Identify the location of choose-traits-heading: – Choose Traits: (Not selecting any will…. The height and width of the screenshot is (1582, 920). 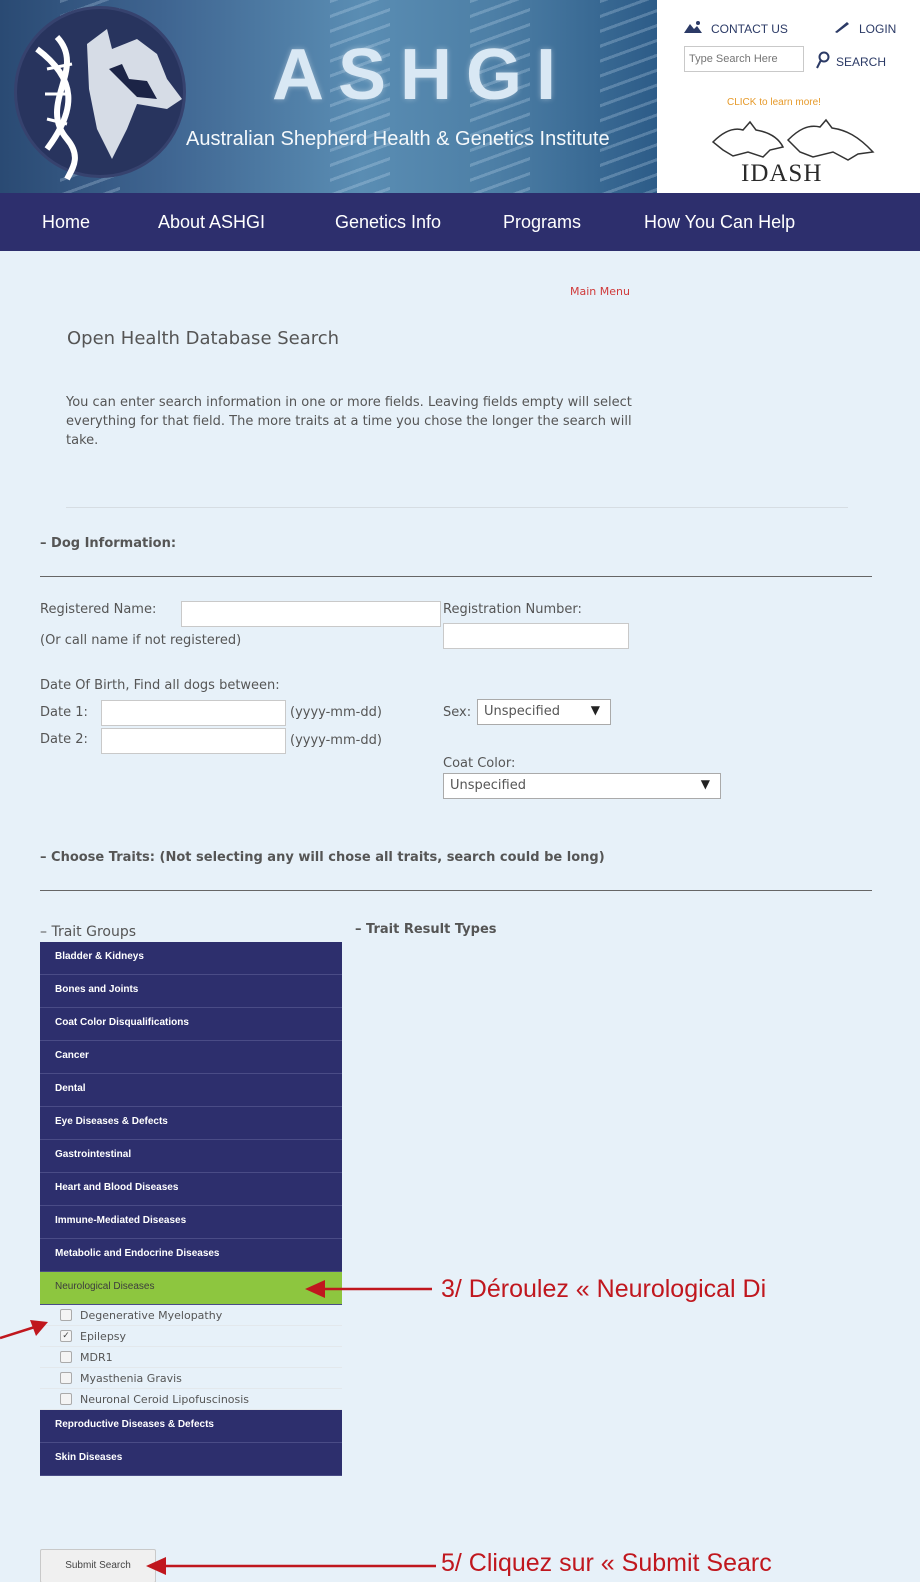
(322, 857).